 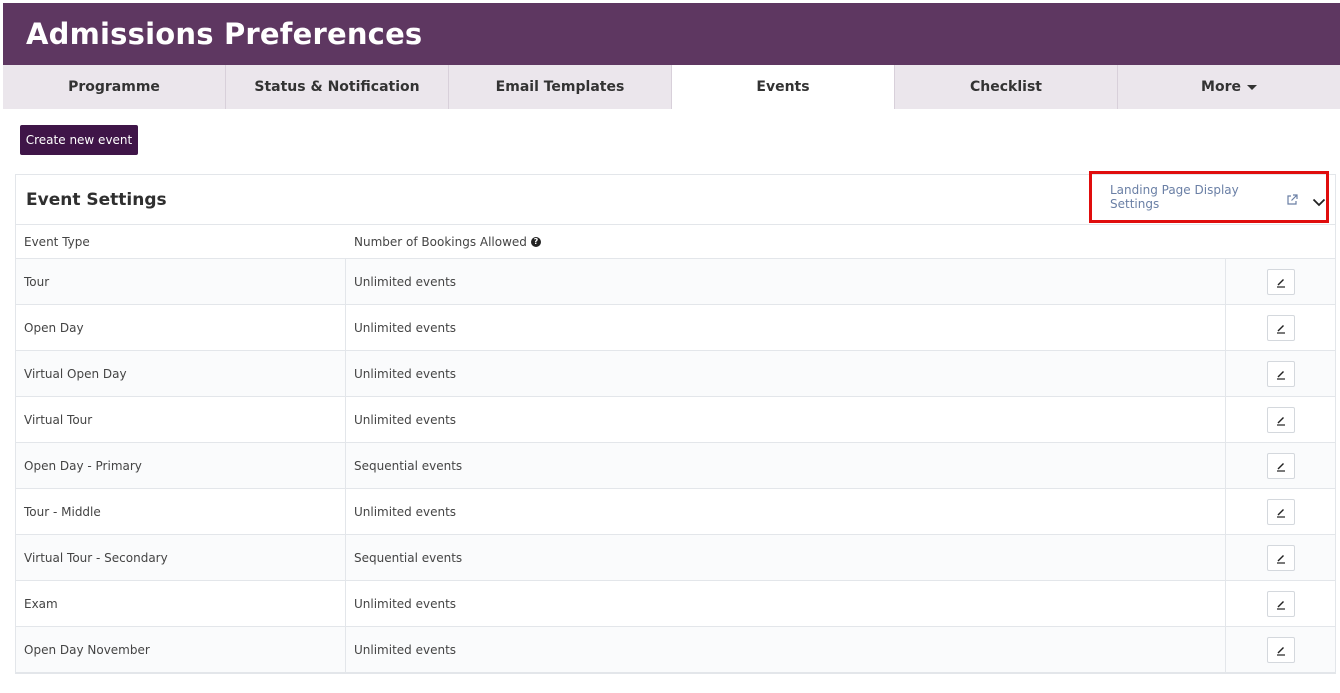 I want to click on table-row: Virtual Tour Unlimited events, so click(x=675, y=420).